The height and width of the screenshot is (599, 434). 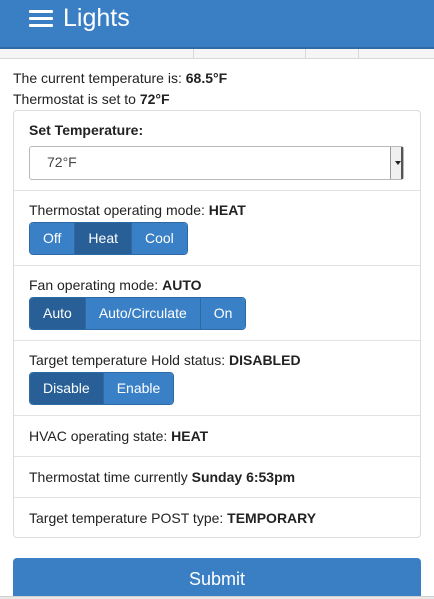 I want to click on temperature-select: 72°F, so click(x=216, y=163).